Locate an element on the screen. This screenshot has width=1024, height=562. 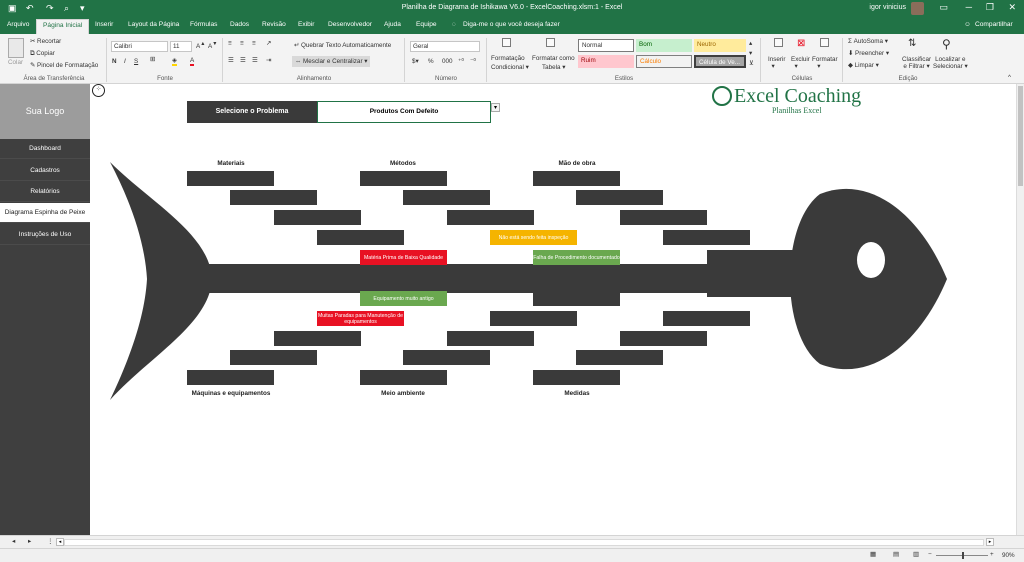
close-icon: ✕ is located at coordinates (1012, 7).